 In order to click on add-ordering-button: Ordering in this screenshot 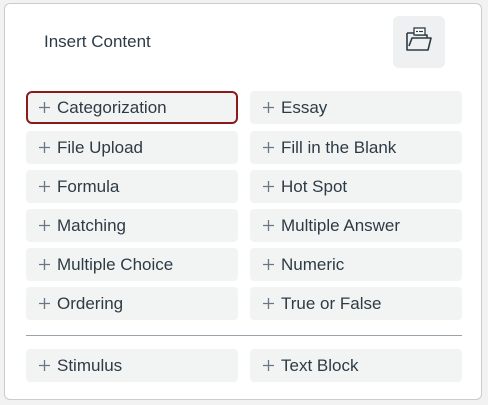, I will do `click(132, 303)`.